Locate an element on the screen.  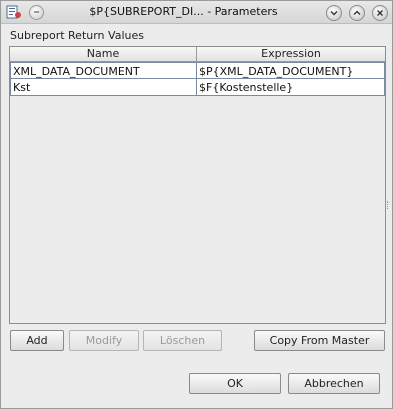
table-row: XML_DATA_DOCUMENT $P{XML_DATA_DOCUMENT} is located at coordinates (197, 70).